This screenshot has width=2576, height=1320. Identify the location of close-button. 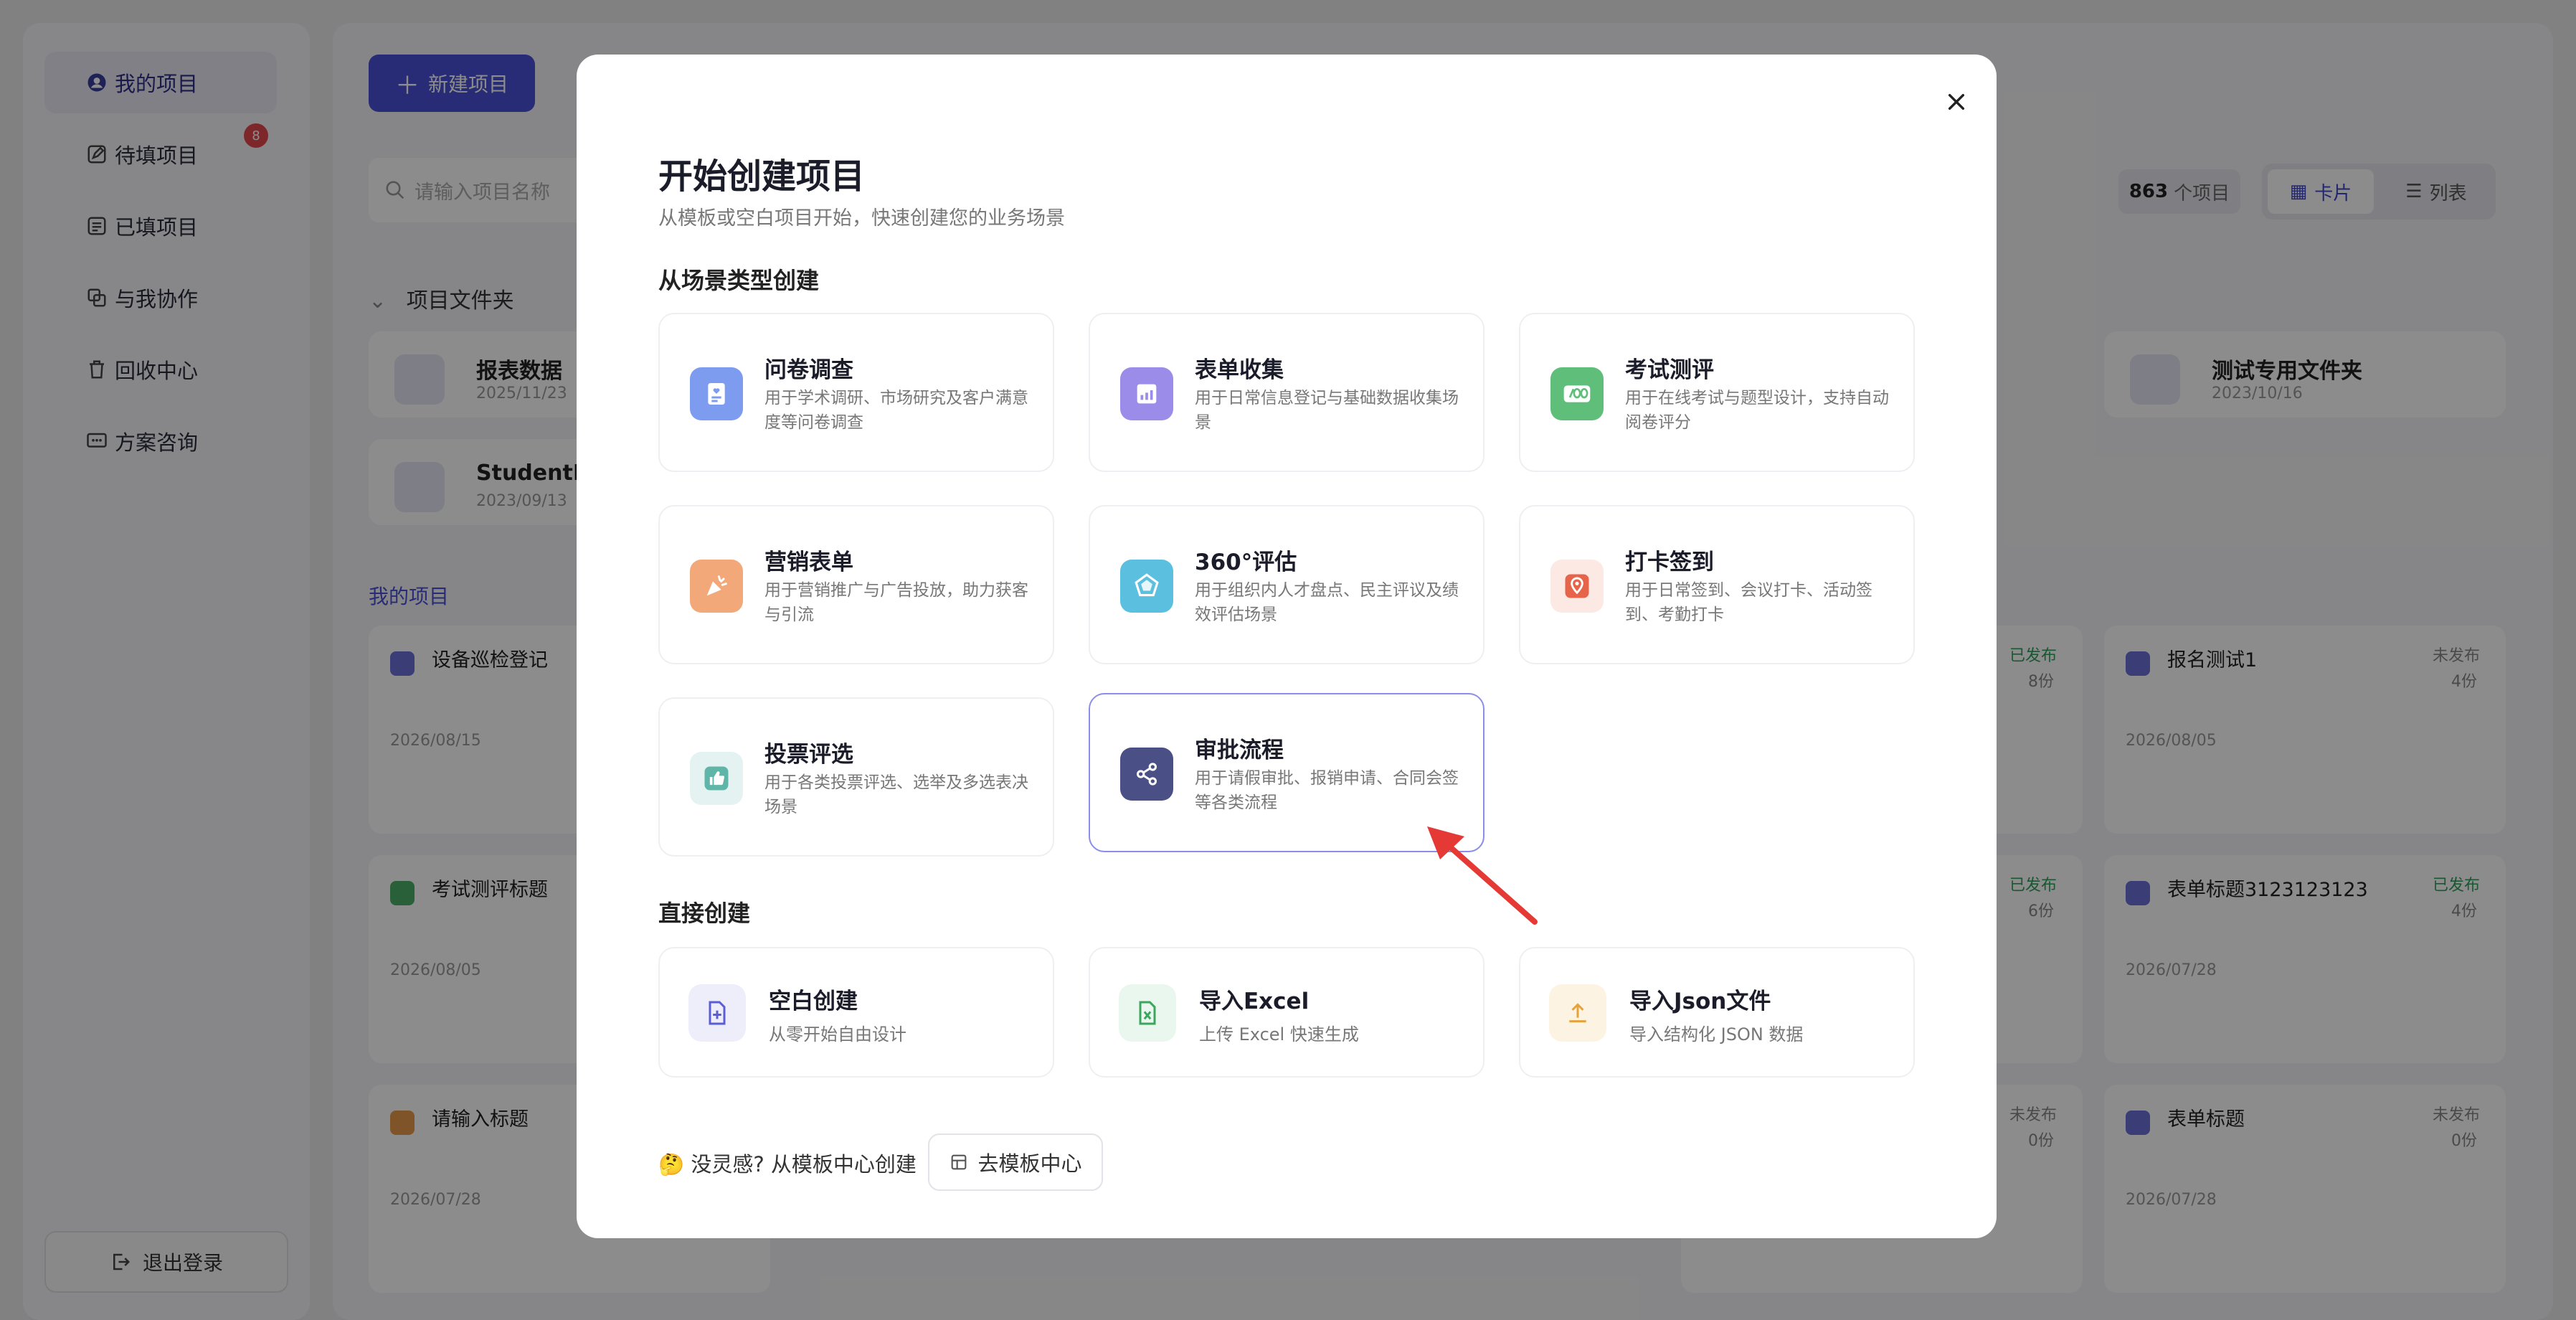
(1956, 101).